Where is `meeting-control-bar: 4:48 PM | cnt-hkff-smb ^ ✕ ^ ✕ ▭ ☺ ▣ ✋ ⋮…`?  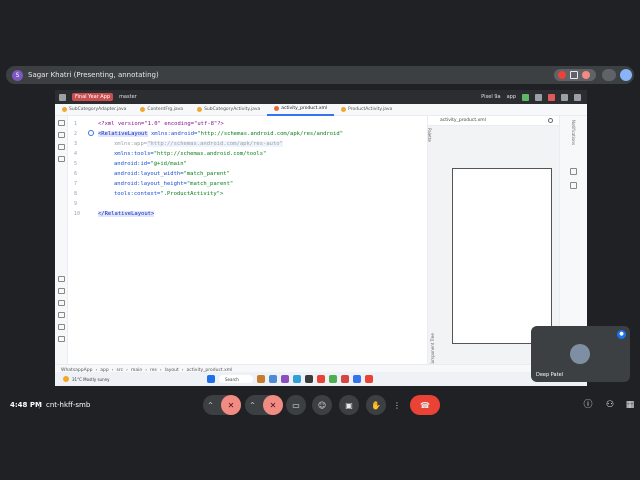
meeting-control-bar: 4:48 PM | cnt-hkff-smb ^ ✕ ^ ✕ ▭ ☺ ▣ ✋ ⋮… is located at coordinates (320, 406).